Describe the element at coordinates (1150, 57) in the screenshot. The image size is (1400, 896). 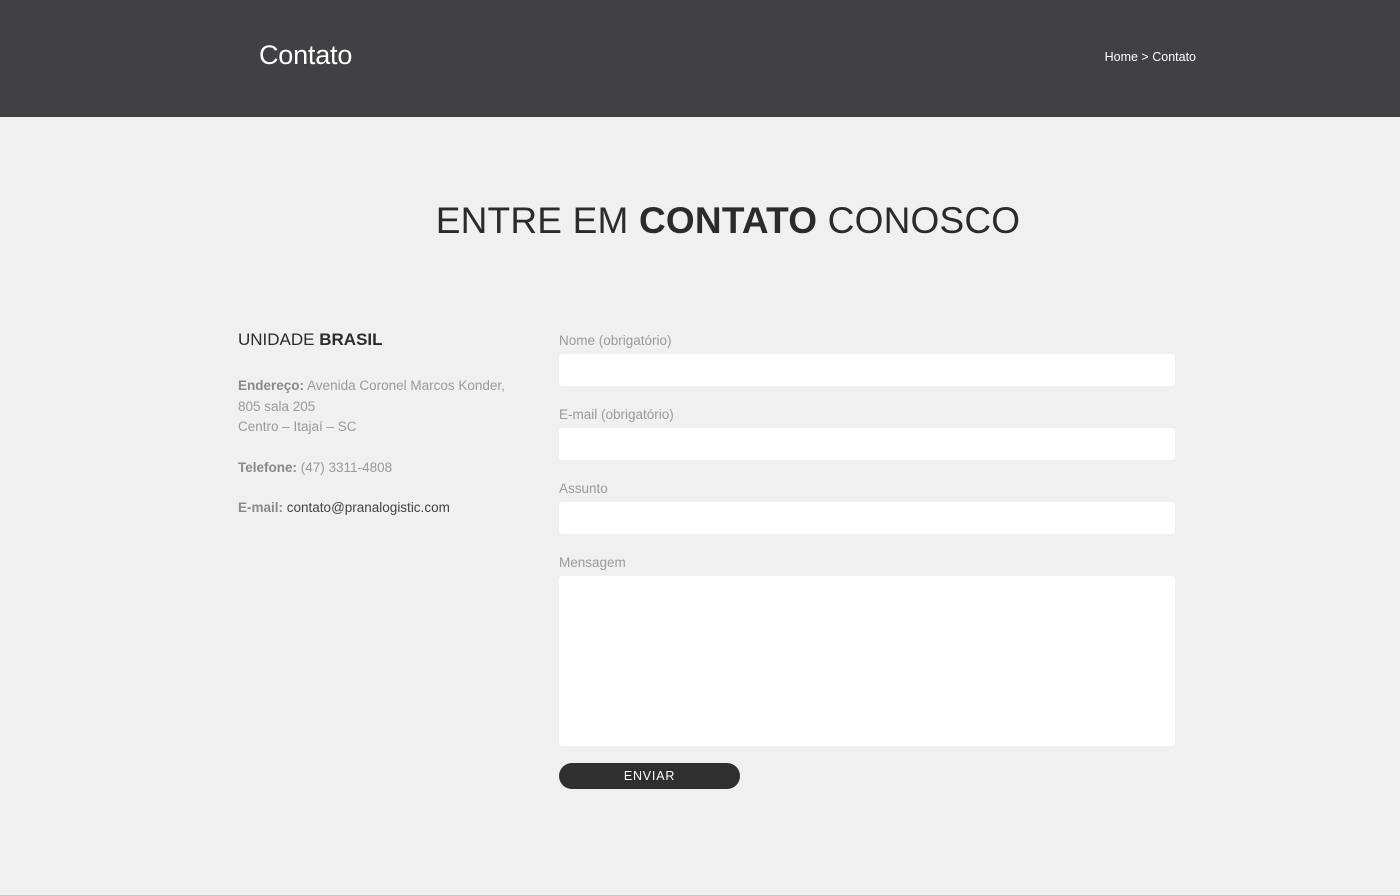
I see `breadcrumb: Home > Contato` at that location.